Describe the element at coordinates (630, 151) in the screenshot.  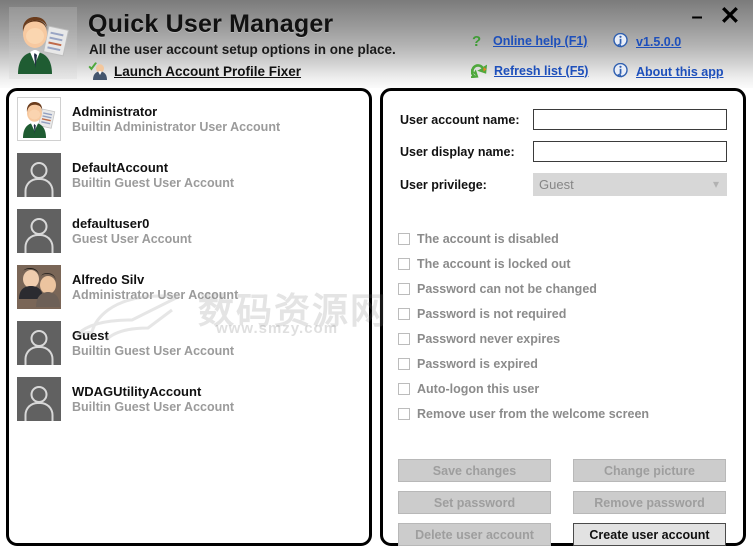
I see `user-display-name-input` at that location.